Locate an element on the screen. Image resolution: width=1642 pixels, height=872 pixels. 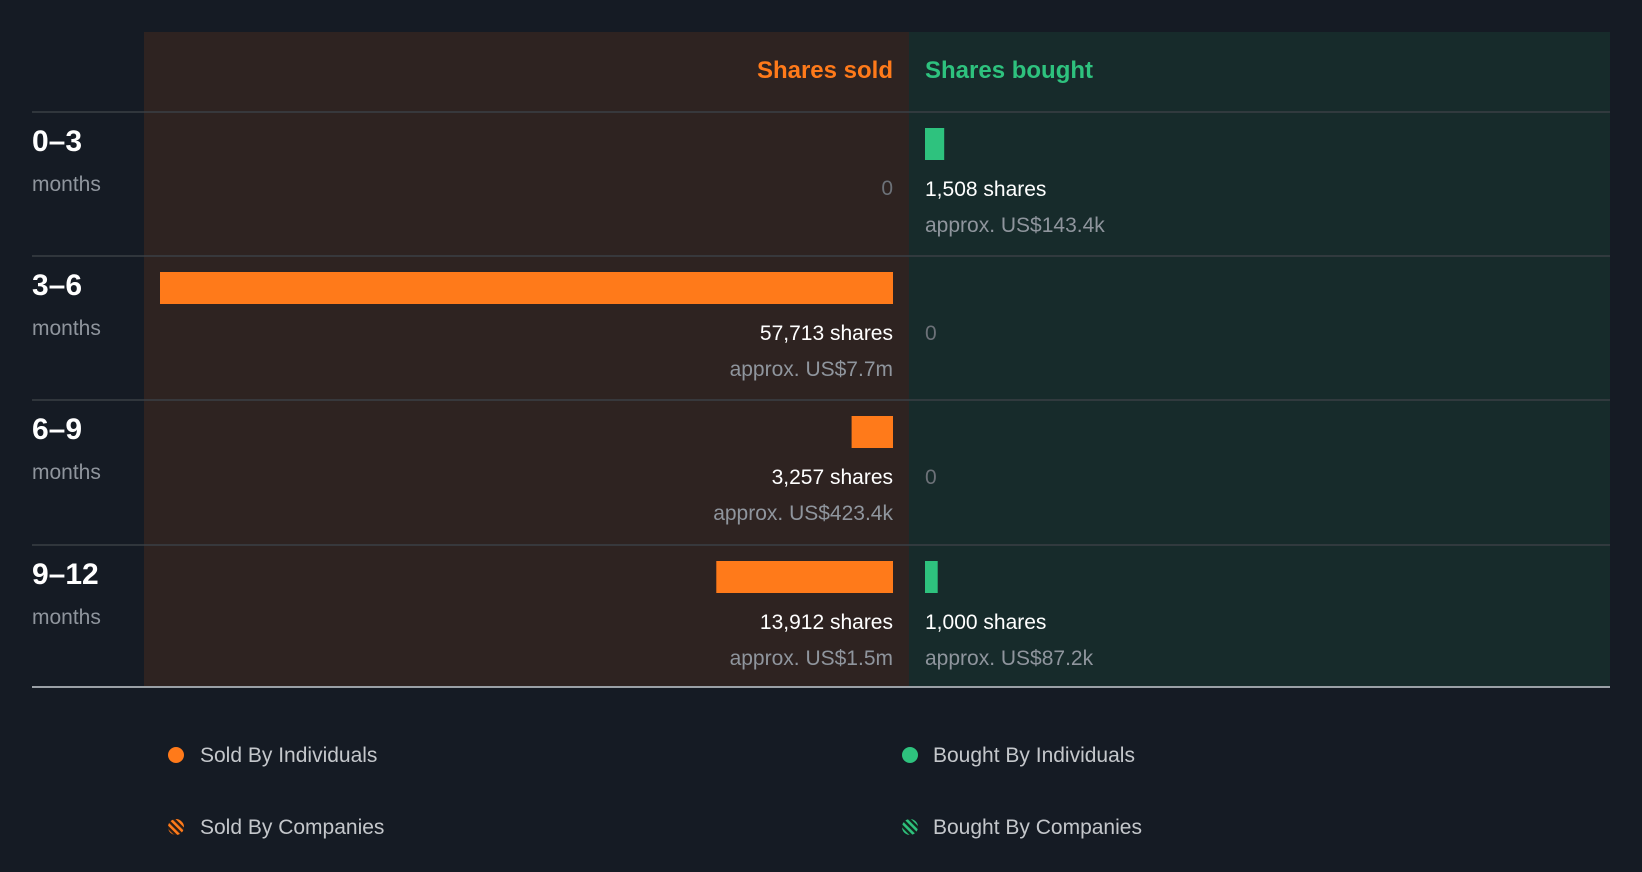
sold-value-label: approx. US$7.7m is located at coordinates (811, 369).